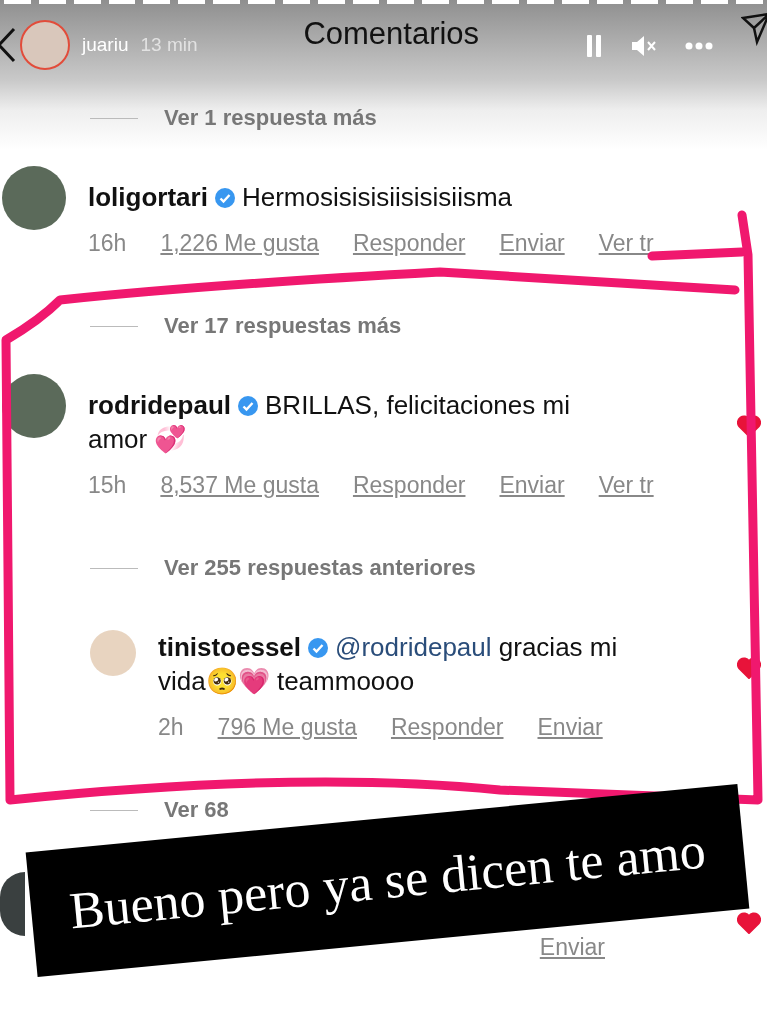 This screenshot has height=1012, width=767. What do you see at coordinates (594, 46) in the screenshot?
I see `pause-icon` at bounding box center [594, 46].